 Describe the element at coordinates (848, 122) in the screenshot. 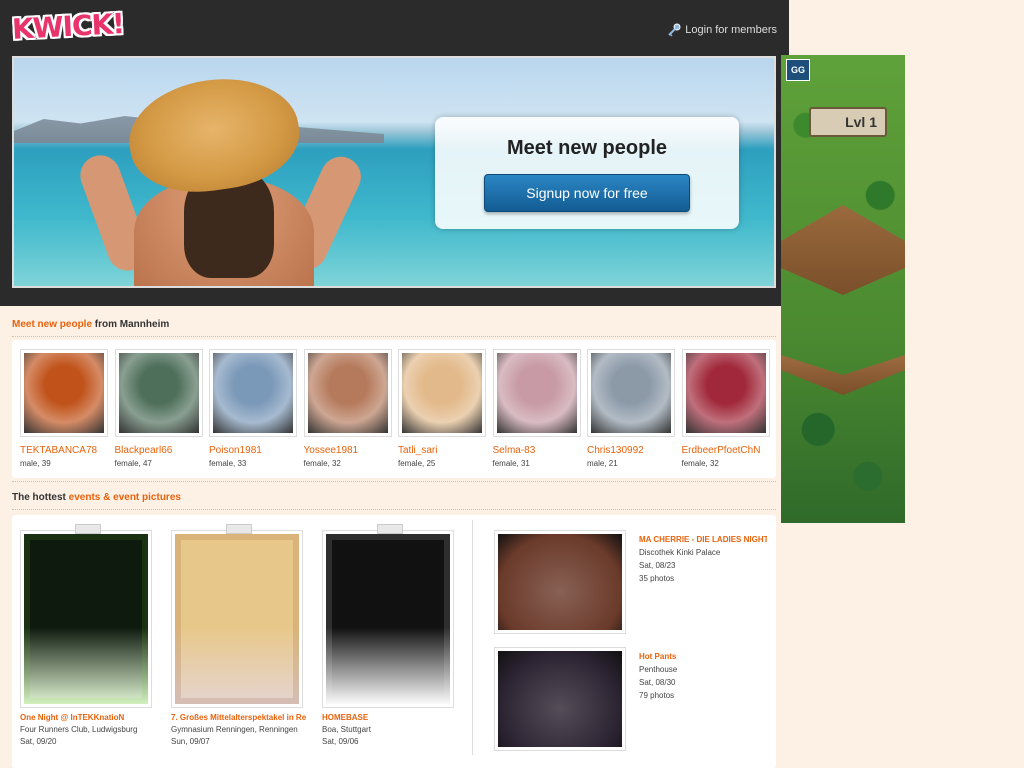

I see `ad-level-badge: Lvl 1` at that location.